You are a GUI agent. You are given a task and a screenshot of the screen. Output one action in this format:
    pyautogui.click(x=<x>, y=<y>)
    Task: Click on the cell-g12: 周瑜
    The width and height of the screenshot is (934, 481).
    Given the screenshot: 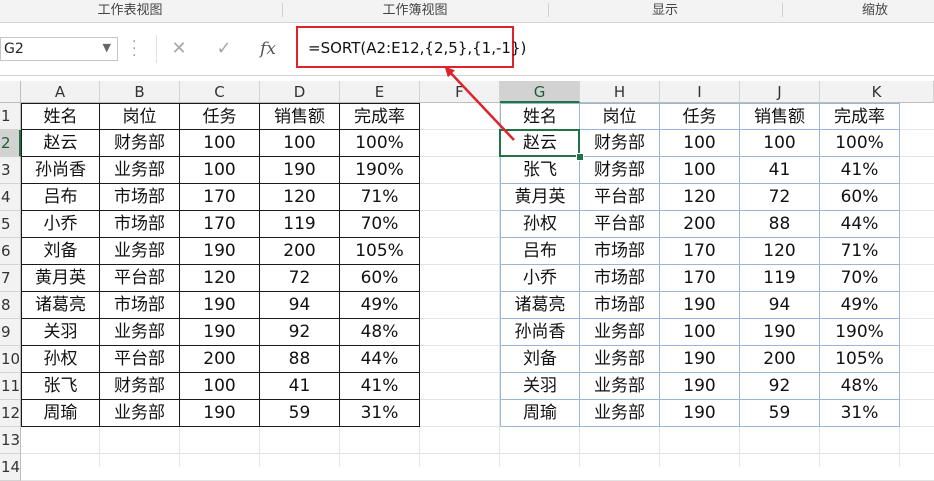 What is the action you would take?
    pyautogui.click(x=540, y=413)
    